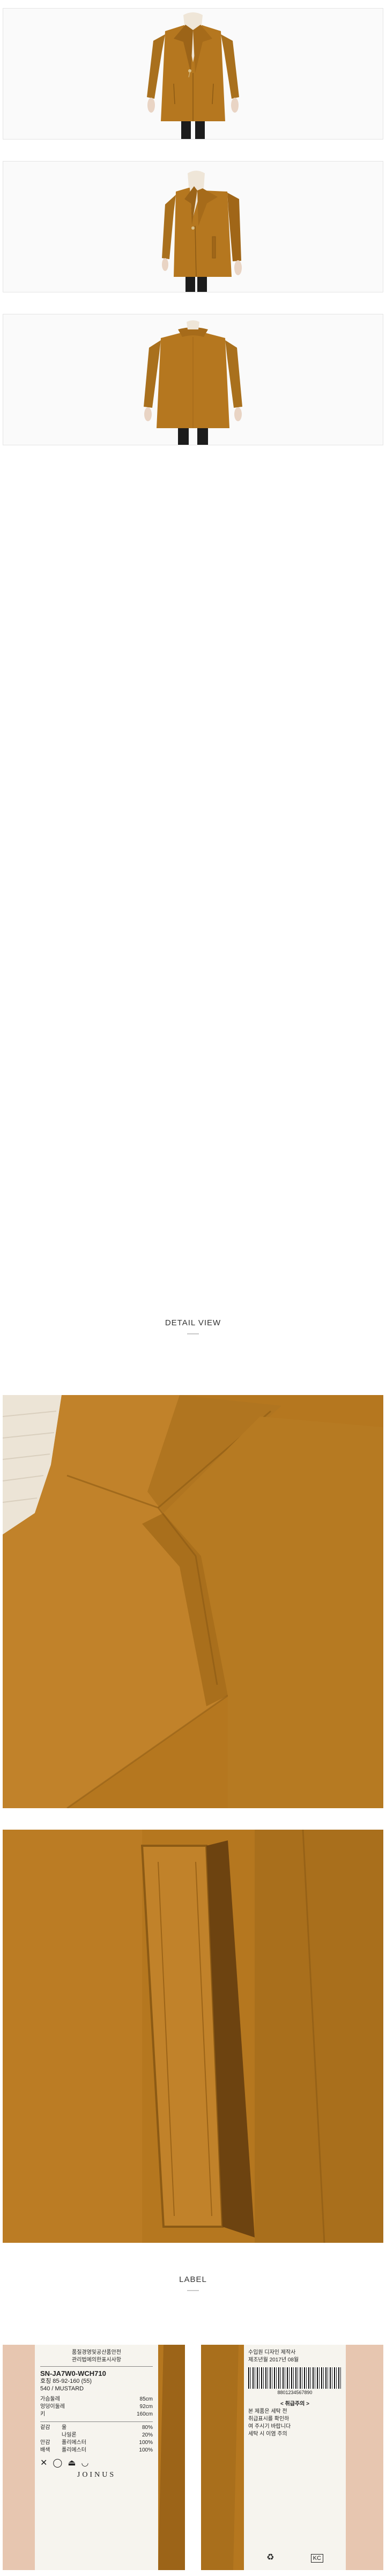  What do you see at coordinates (272, 2352) in the screenshot?
I see `label-top-line-1: 수입원 디자인 제작사` at bounding box center [272, 2352].